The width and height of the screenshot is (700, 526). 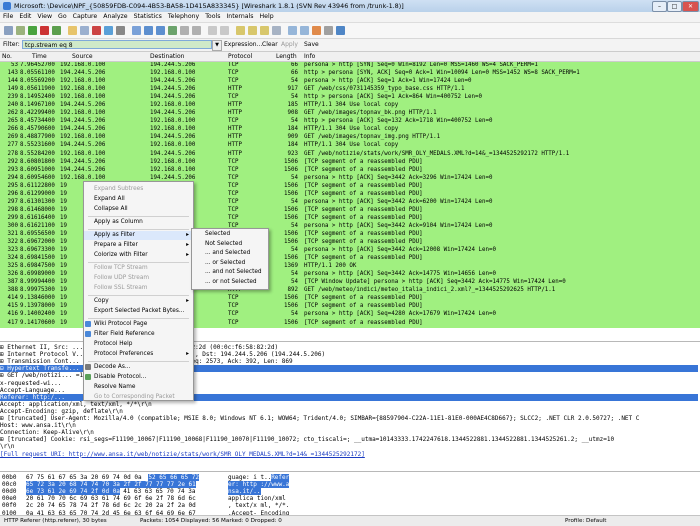 What do you see at coordinates (212, 17) in the screenshot?
I see `menu-tools: Tools` at bounding box center [212, 17].